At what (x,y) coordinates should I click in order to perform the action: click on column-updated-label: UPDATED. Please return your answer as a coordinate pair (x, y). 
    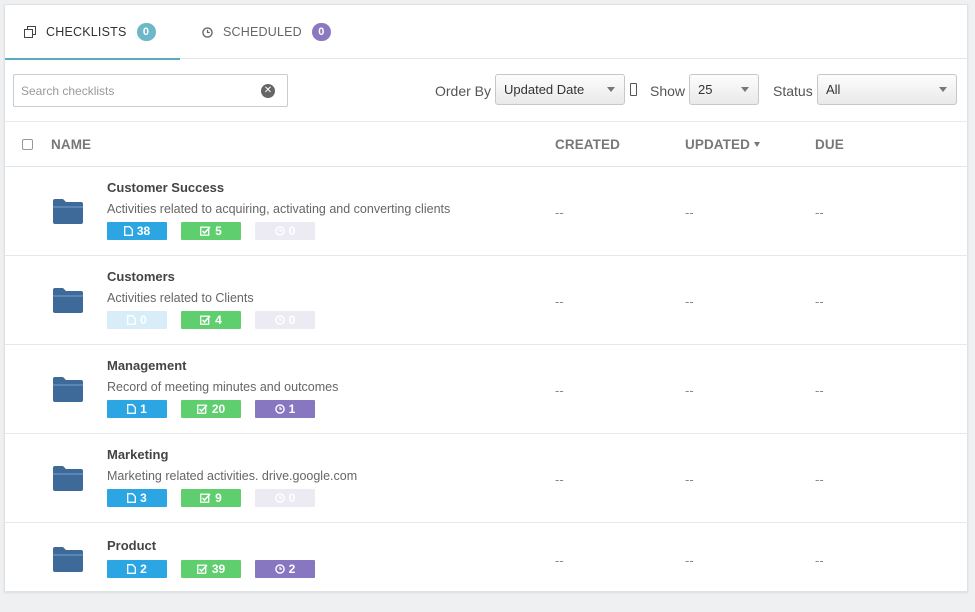
    Looking at the image, I should click on (717, 144).